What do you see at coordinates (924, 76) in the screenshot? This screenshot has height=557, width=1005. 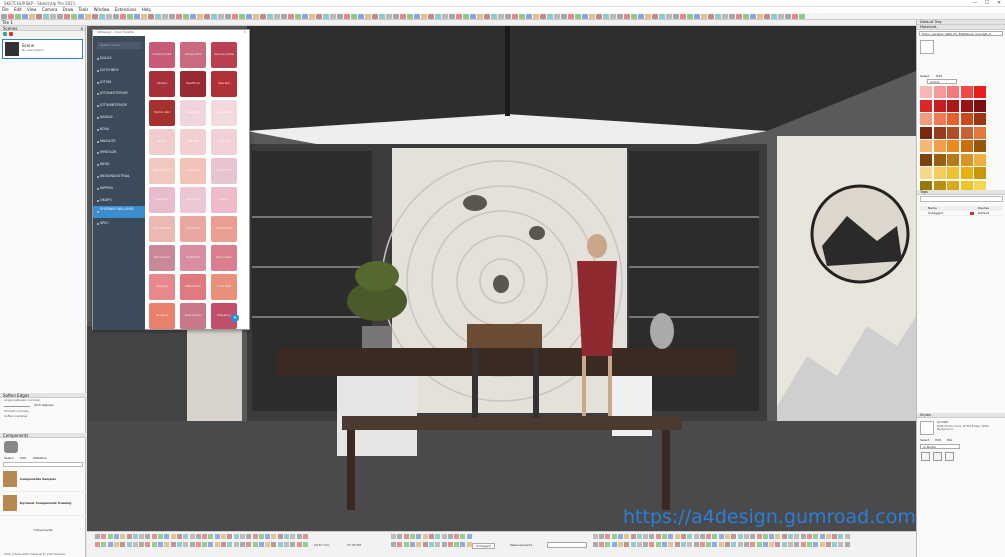 I see `tab-select: Select` at bounding box center [924, 76].